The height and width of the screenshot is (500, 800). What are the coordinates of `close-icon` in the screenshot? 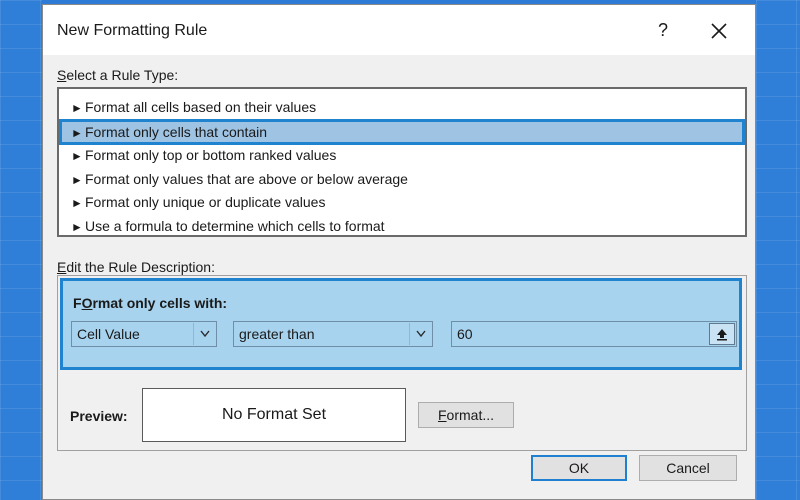 It's located at (719, 31).